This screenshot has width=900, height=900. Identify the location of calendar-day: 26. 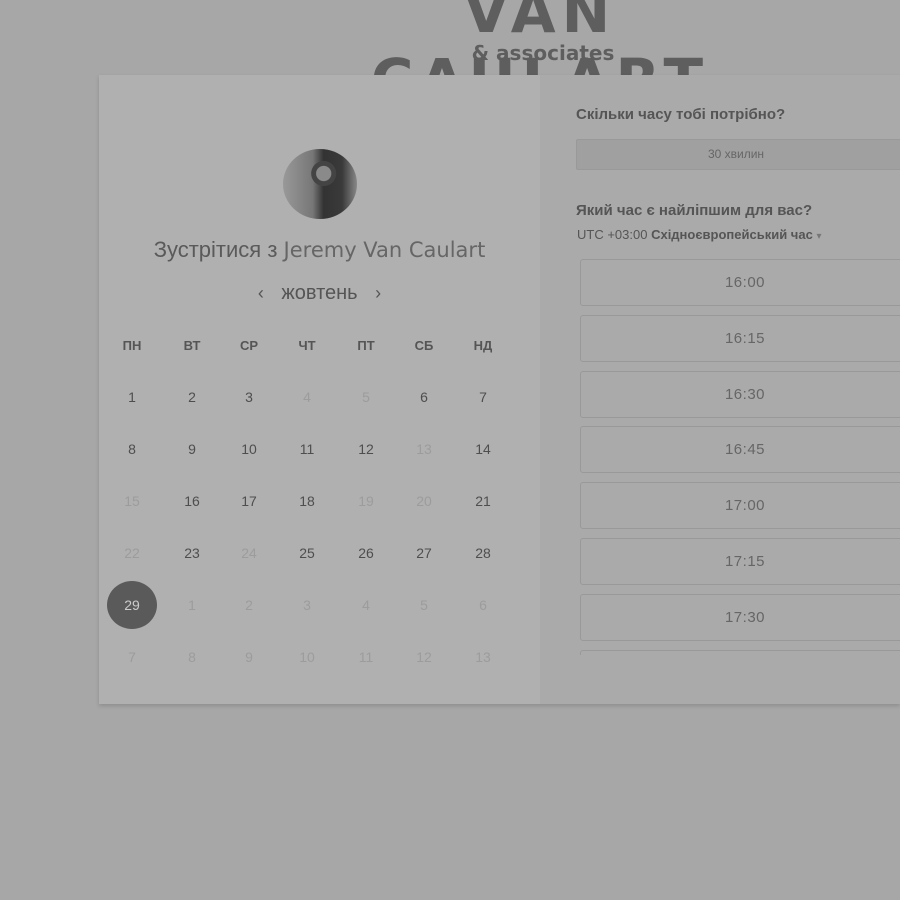
(366, 553).